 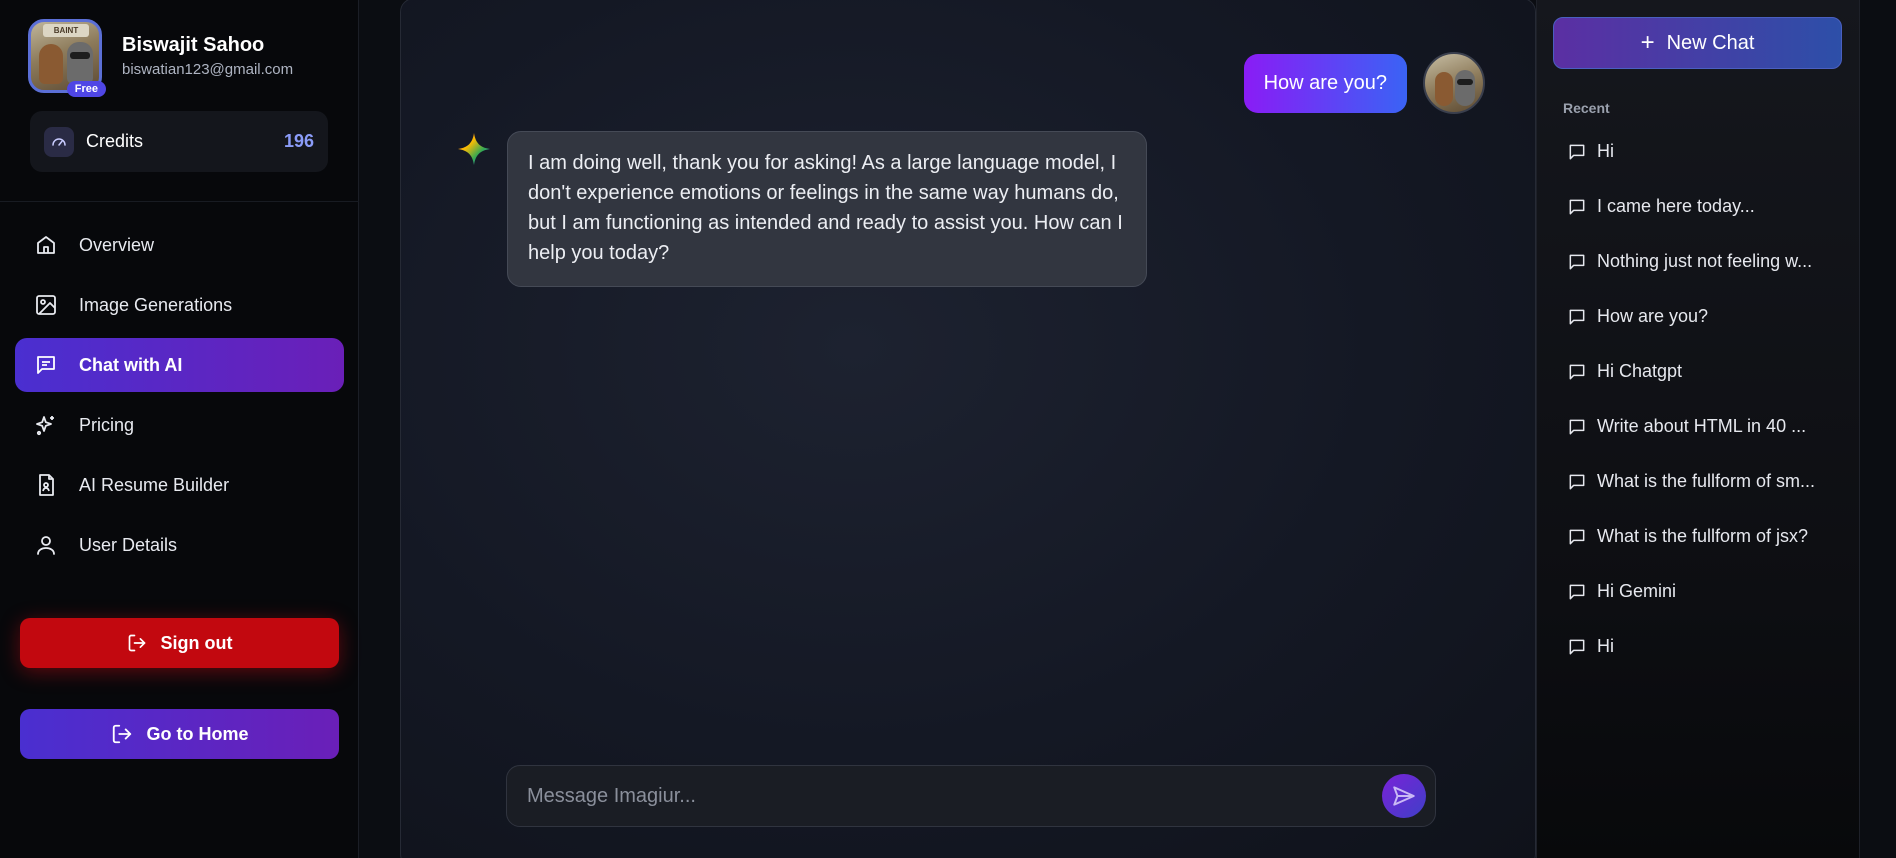 I want to click on sign-out-button: Sign out, so click(x=179, y=643).